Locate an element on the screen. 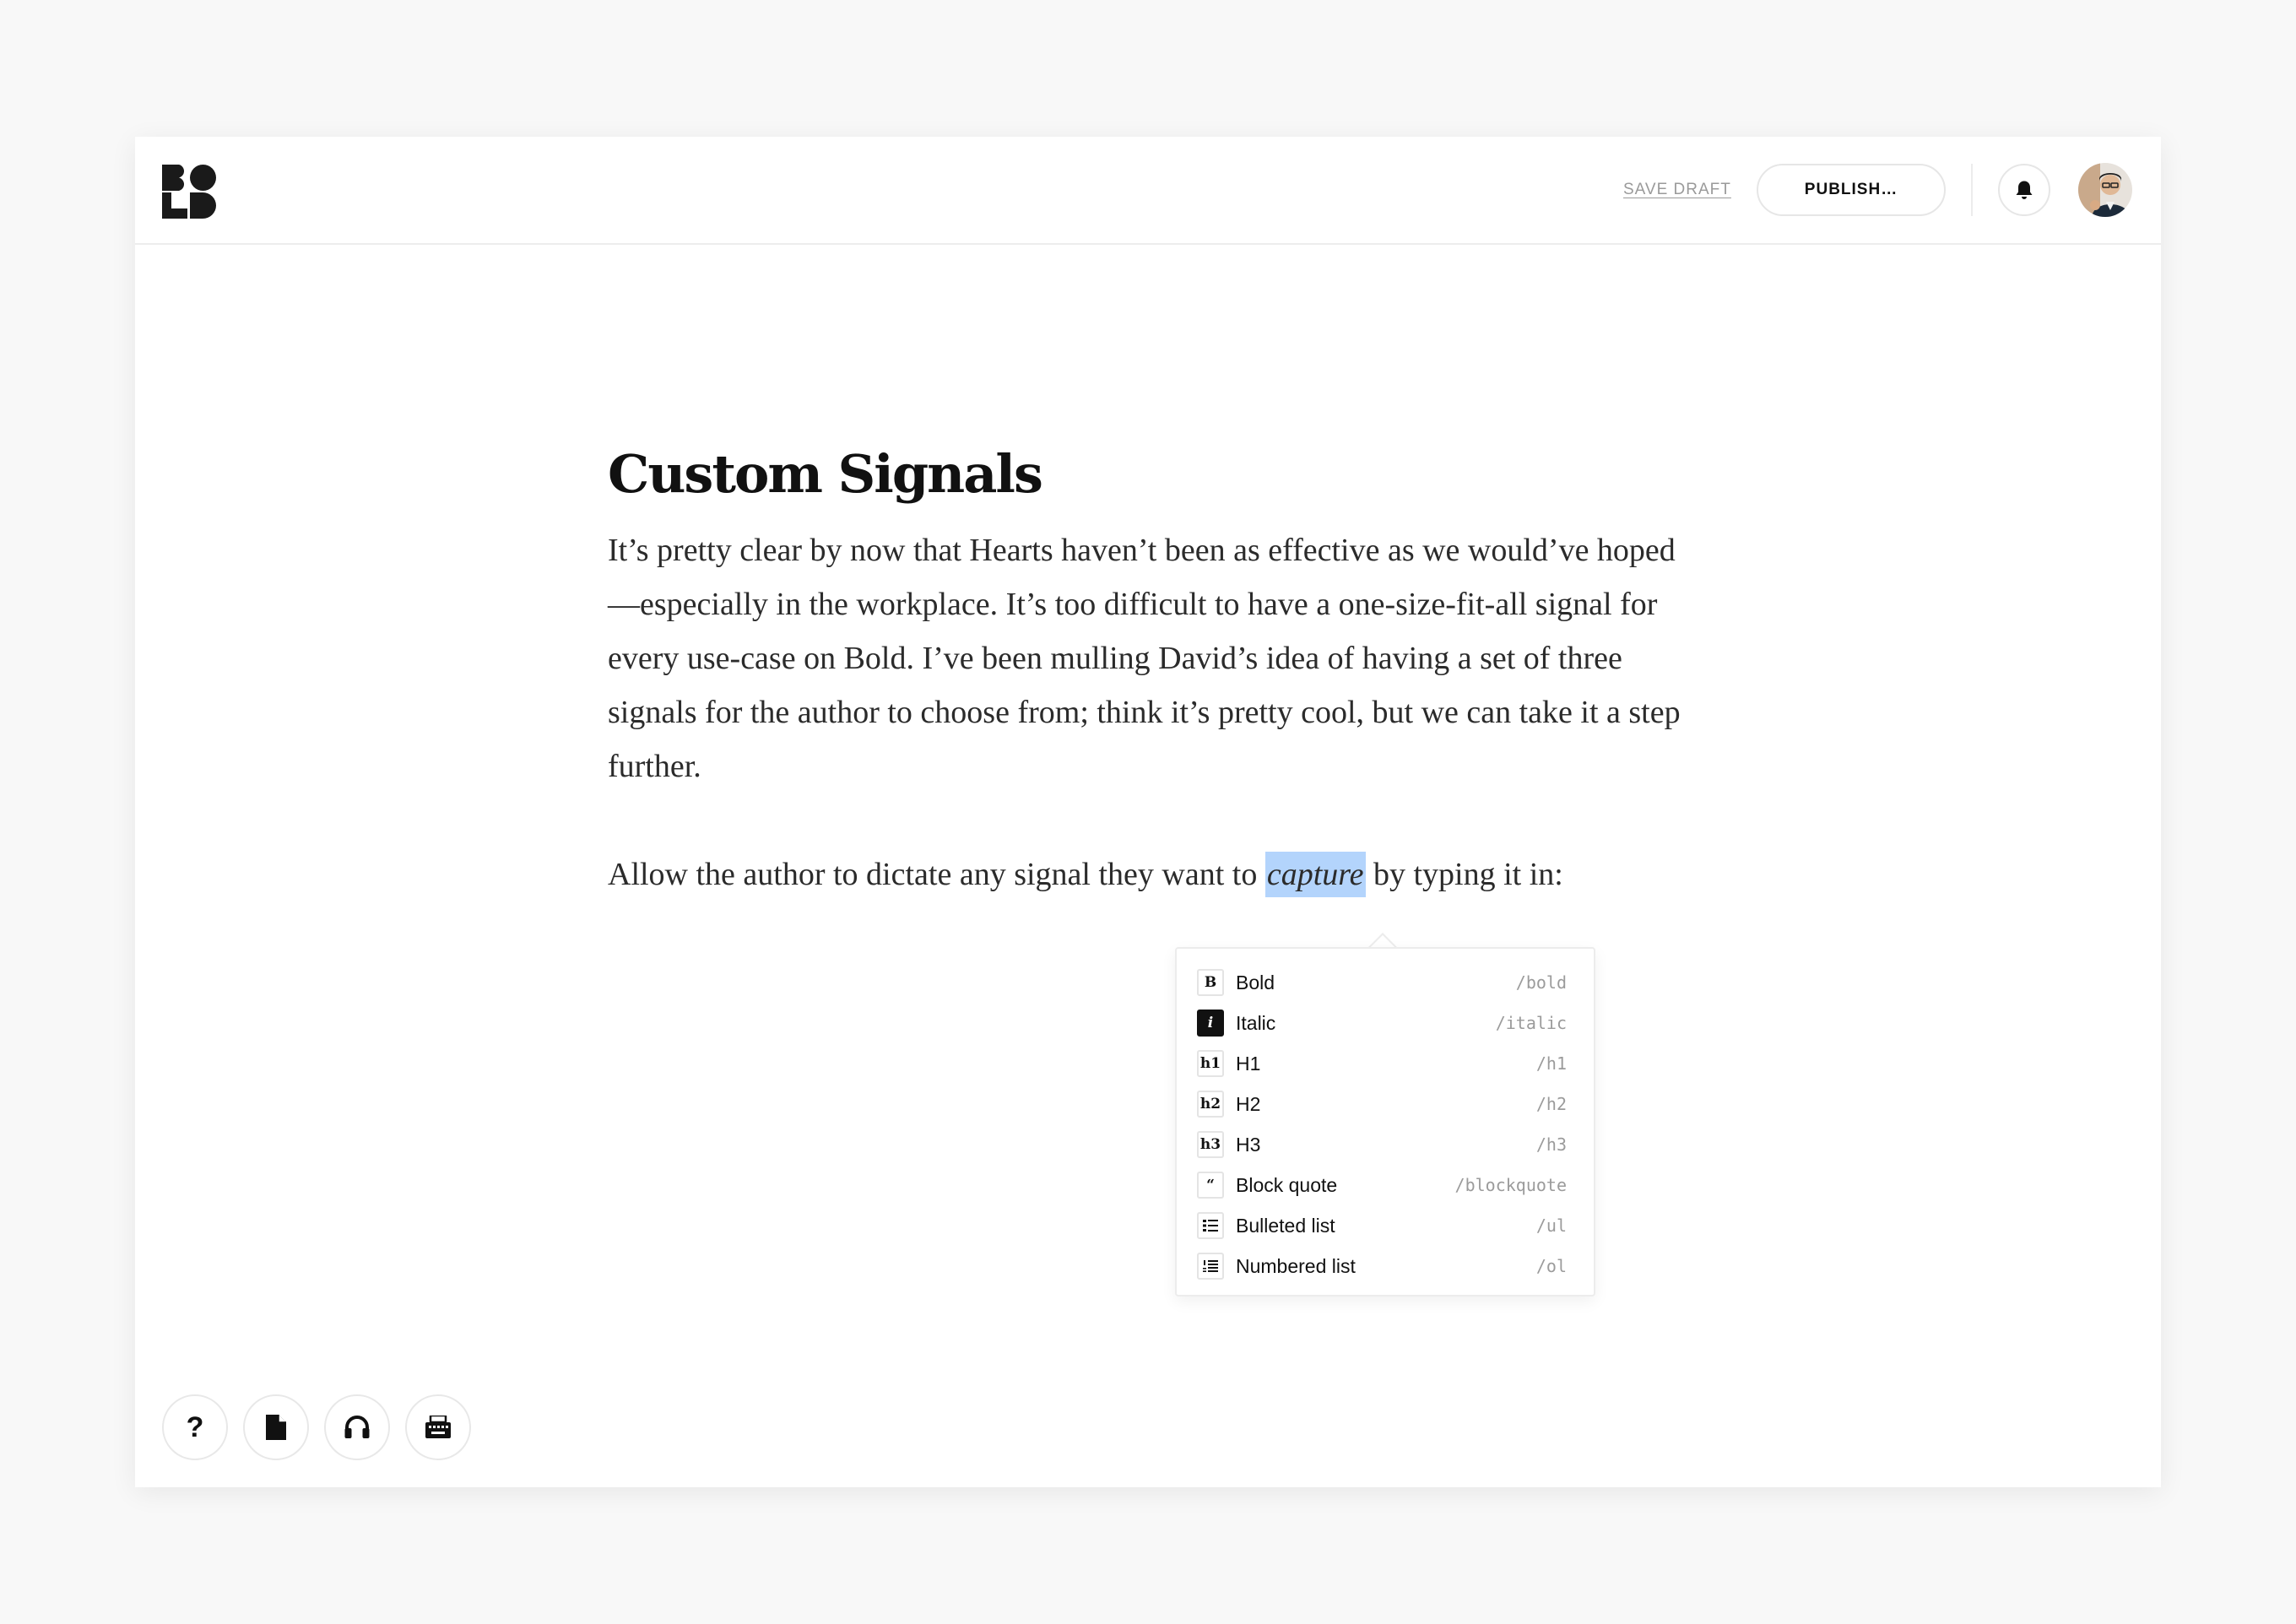  menu-item-label: Block quote is located at coordinates (1287, 1184).